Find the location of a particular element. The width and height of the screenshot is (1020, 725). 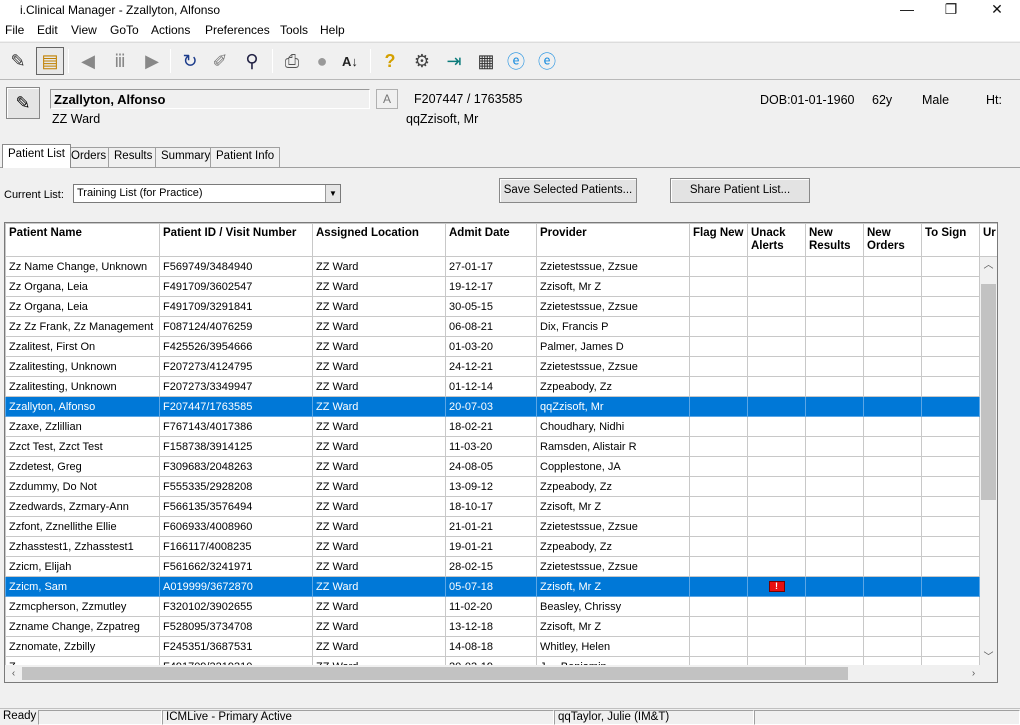

patient-sex: Male is located at coordinates (936, 100).